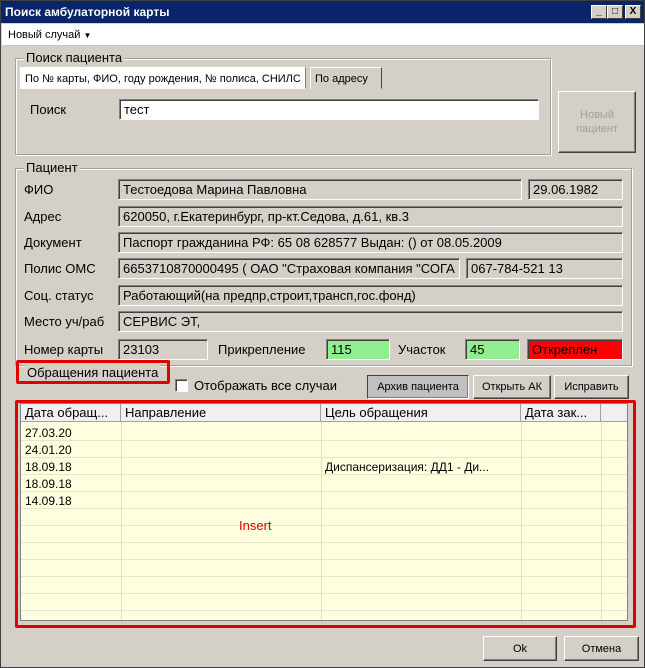  What do you see at coordinates (512, 387) in the screenshot?
I see `open-ak-button: Открыть АК` at bounding box center [512, 387].